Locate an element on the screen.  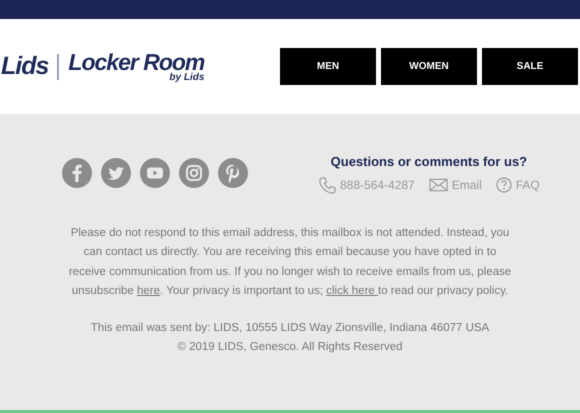
instagram-icon is located at coordinates (194, 173).